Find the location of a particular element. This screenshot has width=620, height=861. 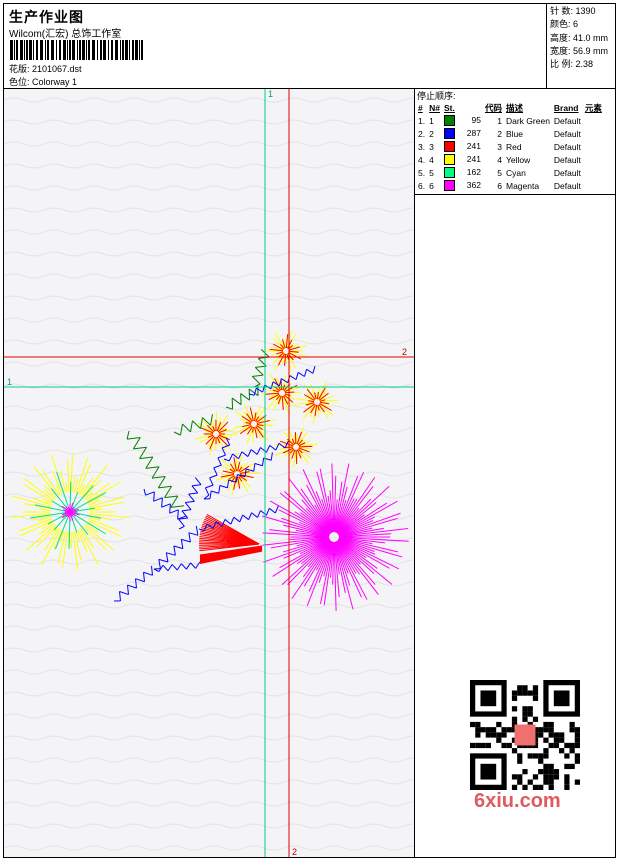

stitch-count: 287 is located at coordinates (473, 132).